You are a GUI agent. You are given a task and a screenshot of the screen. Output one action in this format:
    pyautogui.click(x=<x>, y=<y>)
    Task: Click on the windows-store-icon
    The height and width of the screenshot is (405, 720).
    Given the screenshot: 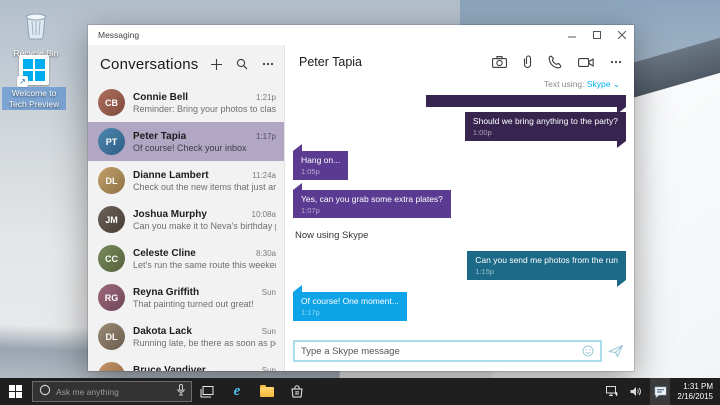 What is the action you would take?
    pyautogui.click(x=297, y=391)
    